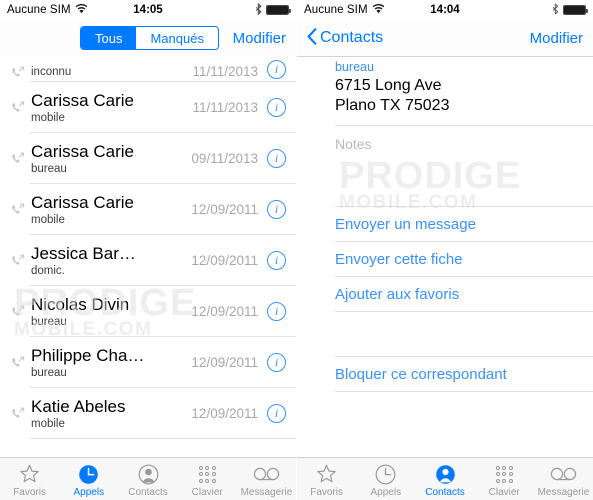  Describe the element at coordinates (51, 72) in the screenshot. I see `call-subtitle: inconnu` at that location.